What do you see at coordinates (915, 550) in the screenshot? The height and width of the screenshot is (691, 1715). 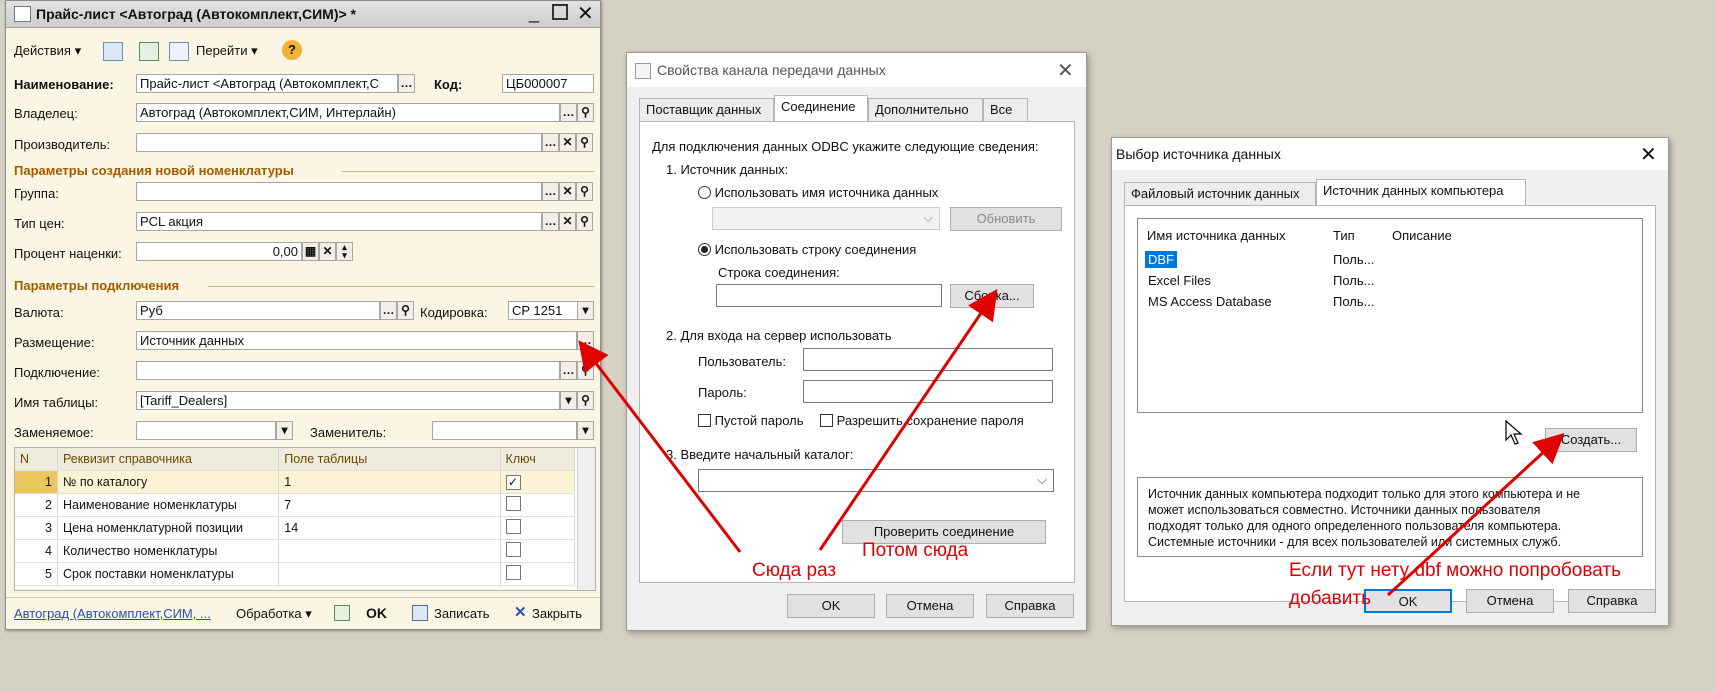 I see `annotation-then: Потом сюда` at bounding box center [915, 550].